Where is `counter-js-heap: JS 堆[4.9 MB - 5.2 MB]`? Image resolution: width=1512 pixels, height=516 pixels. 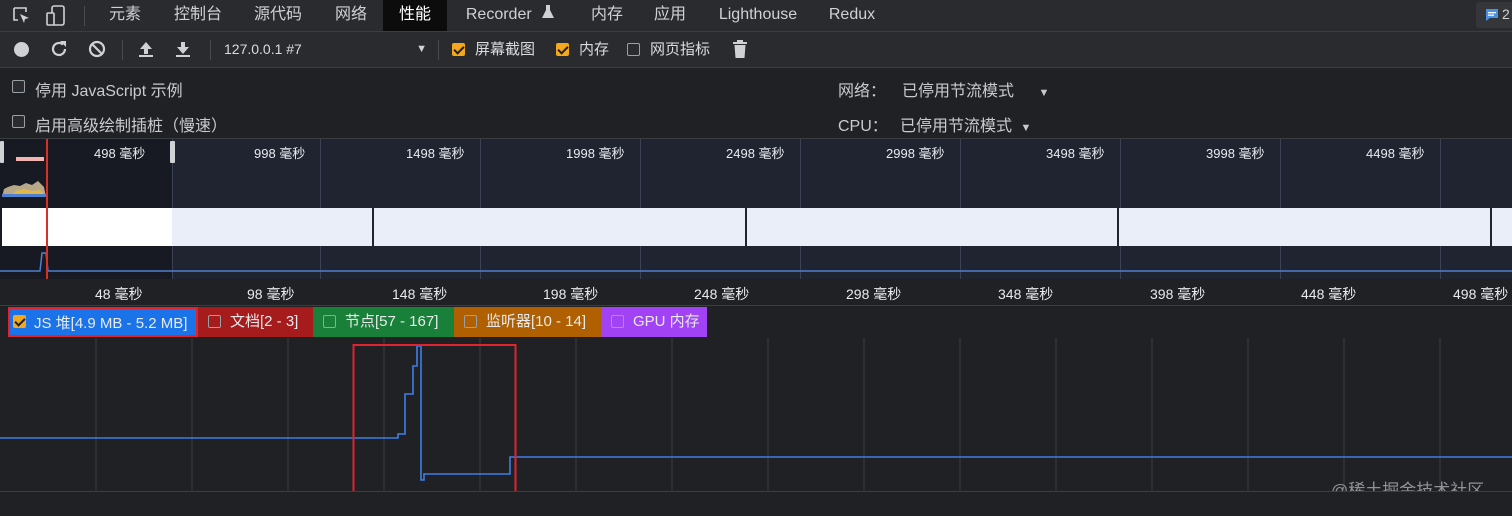
counter-js-heap: JS 堆[4.9 MB - 5.2 MB] is located at coordinates (103, 322).